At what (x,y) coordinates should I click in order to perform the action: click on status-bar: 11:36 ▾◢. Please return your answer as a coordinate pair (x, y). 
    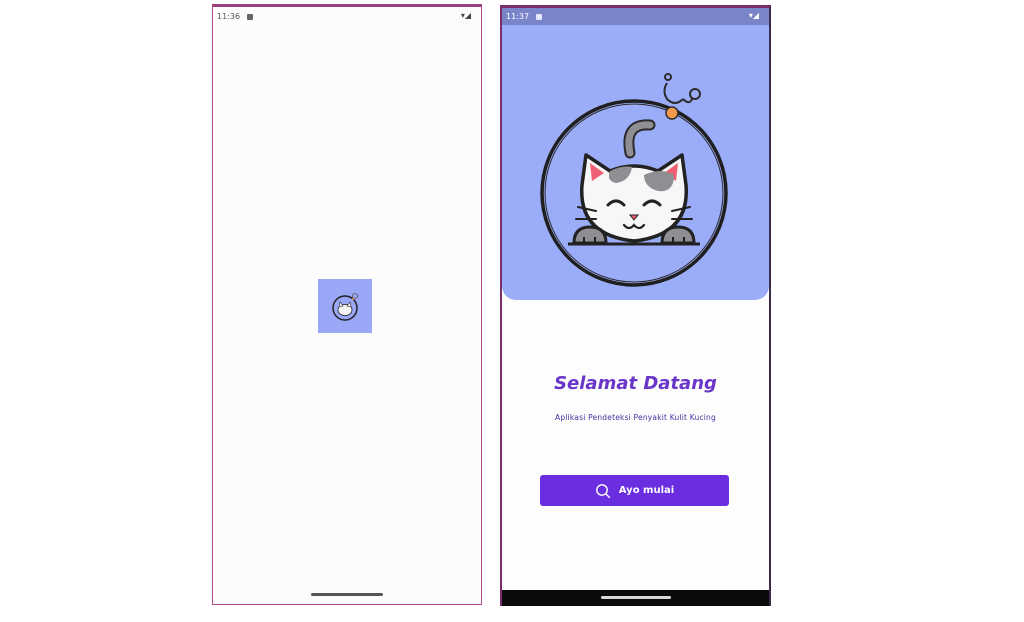
    Looking at the image, I should click on (347, 17).